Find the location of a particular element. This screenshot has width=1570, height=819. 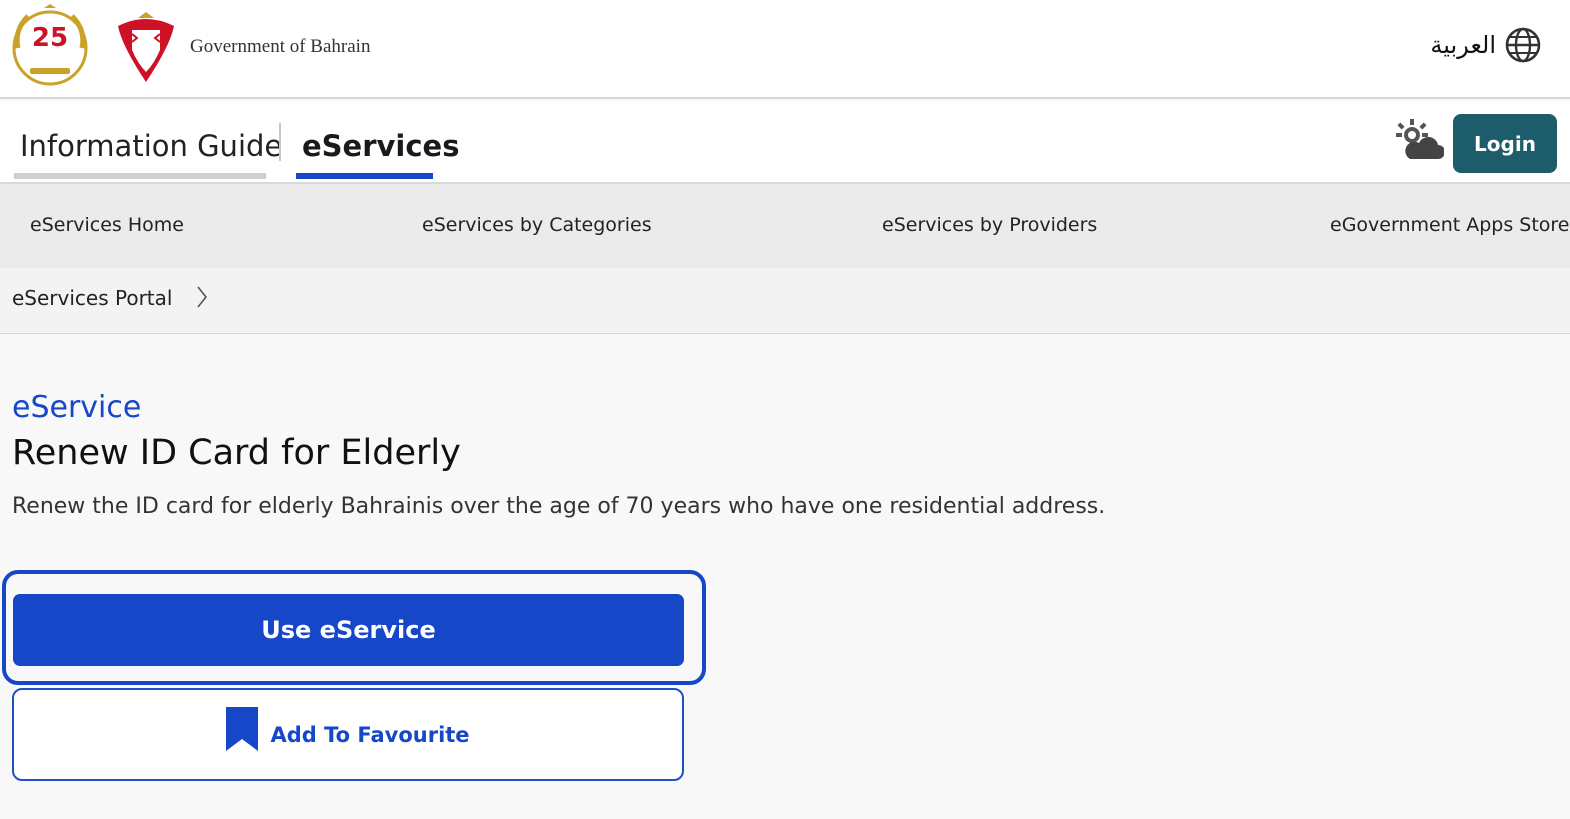

bahrain-coat-of-arms is located at coordinates (146, 47).